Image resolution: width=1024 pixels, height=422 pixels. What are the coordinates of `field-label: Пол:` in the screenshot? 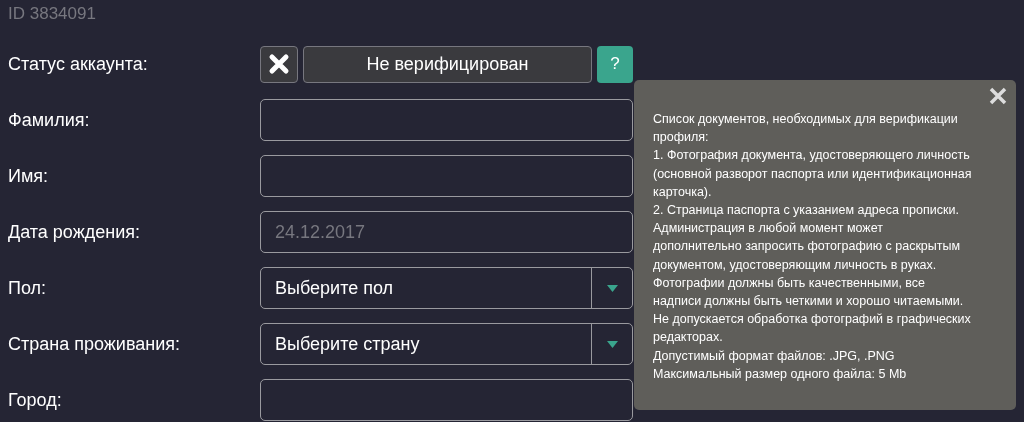 It's located at (28, 288).